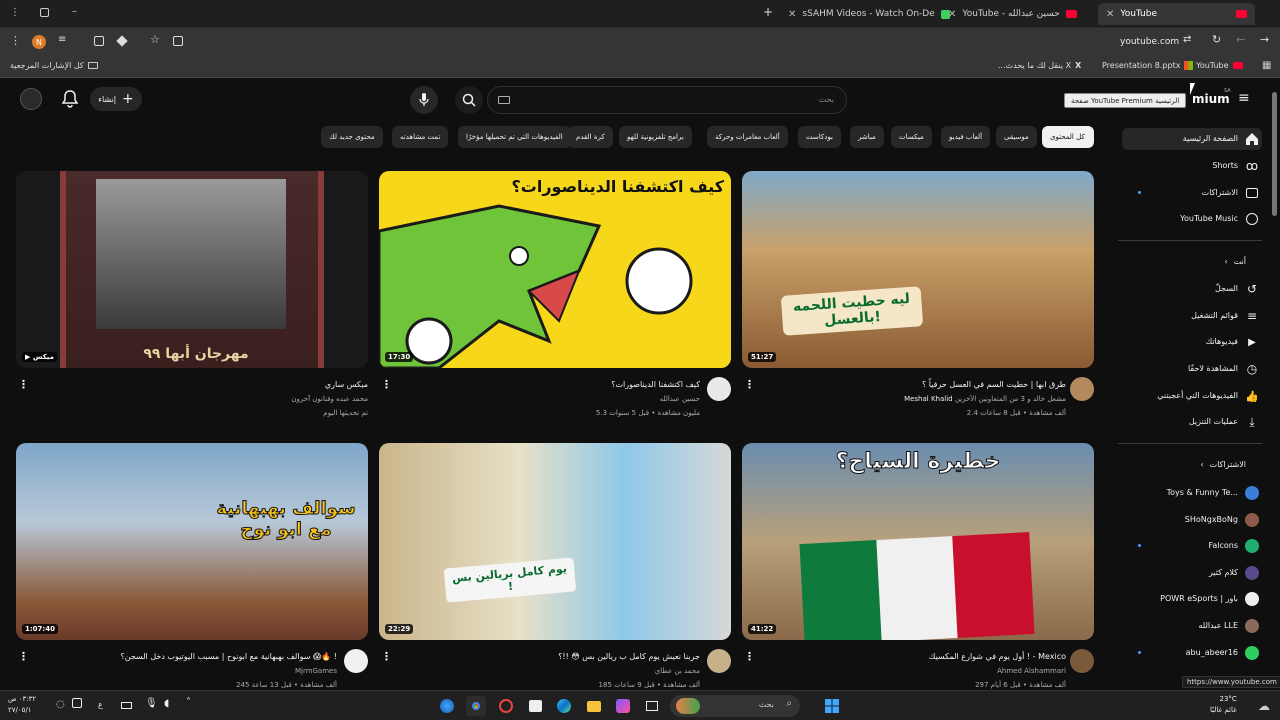 The width and height of the screenshot is (1280, 720). I want to click on sidebar-item-music: YouTube Music, so click(1209, 218).